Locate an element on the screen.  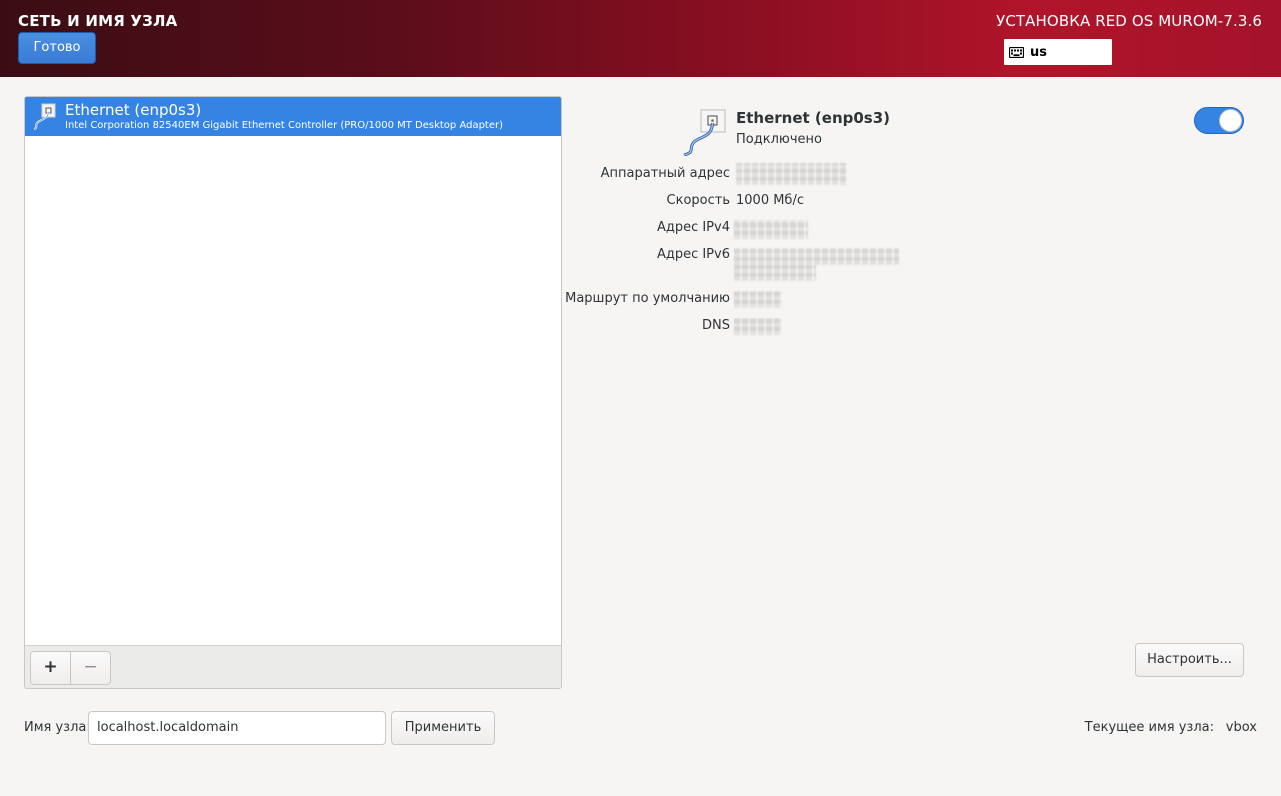
connection-status: Подключено is located at coordinates (779, 139).